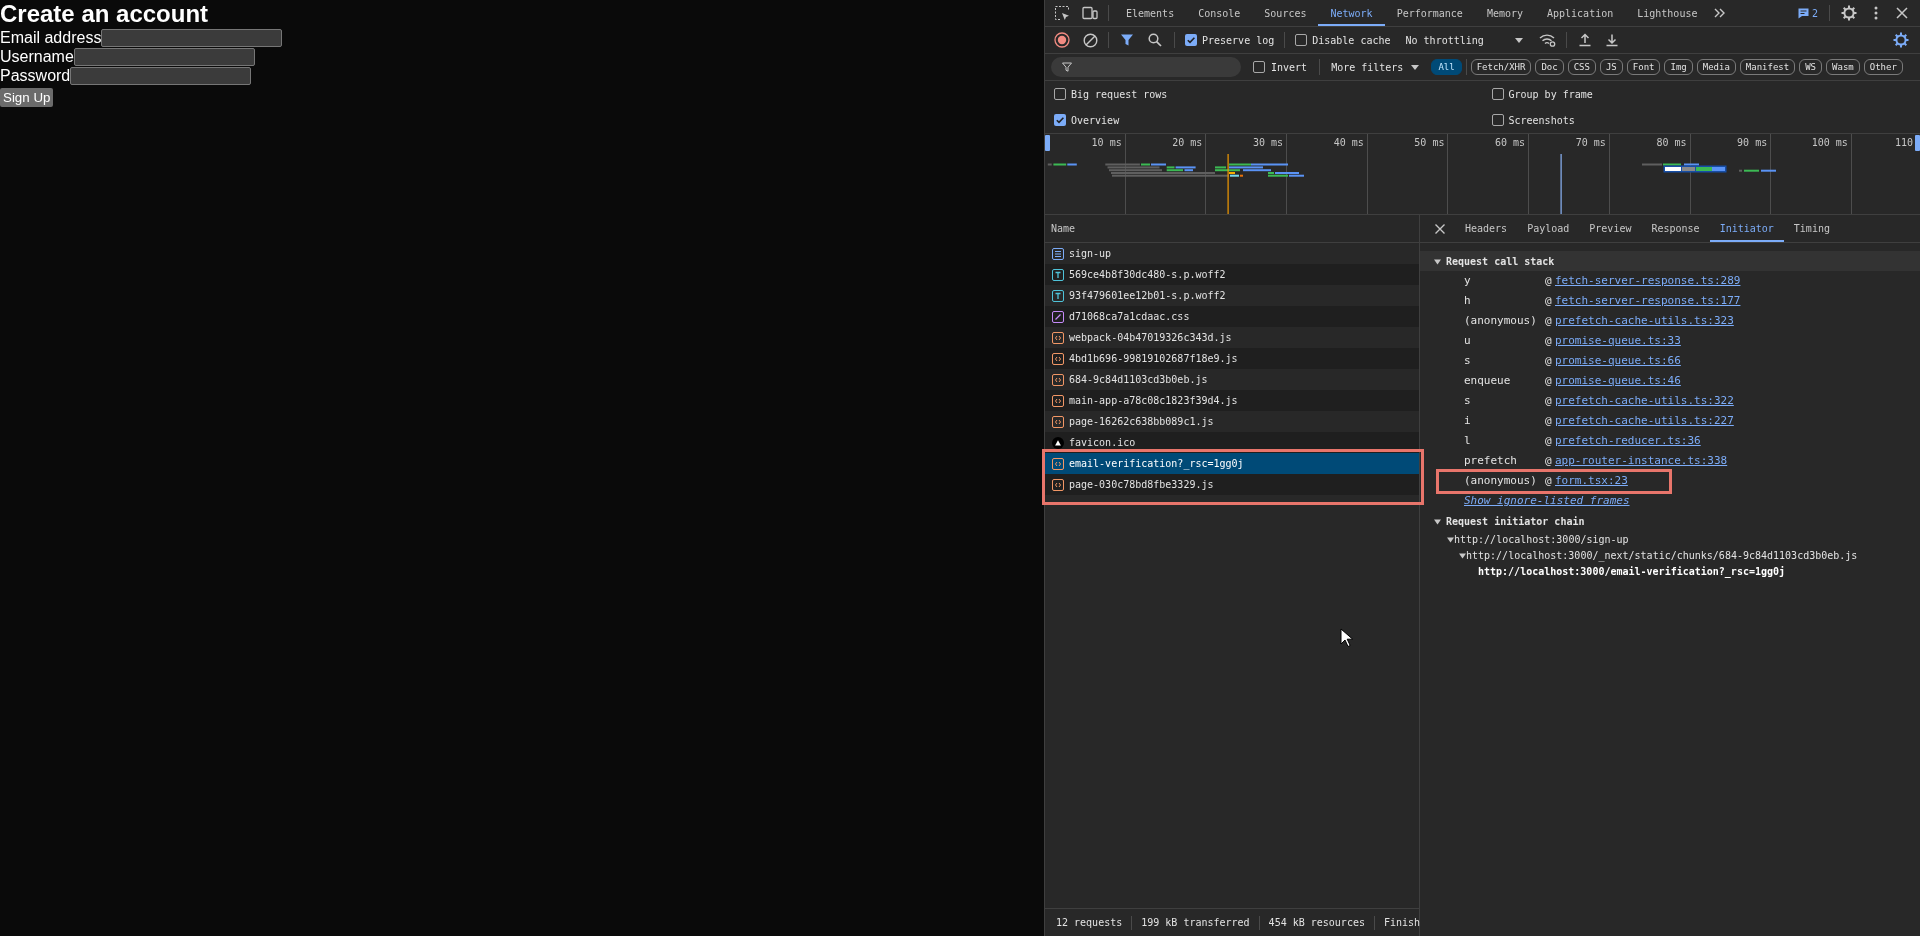 This screenshot has height=936, width=1920. What do you see at coordinates (1675, 228) in the screenshot?
I see `tab: Response` at bounding box center [1675, 228].